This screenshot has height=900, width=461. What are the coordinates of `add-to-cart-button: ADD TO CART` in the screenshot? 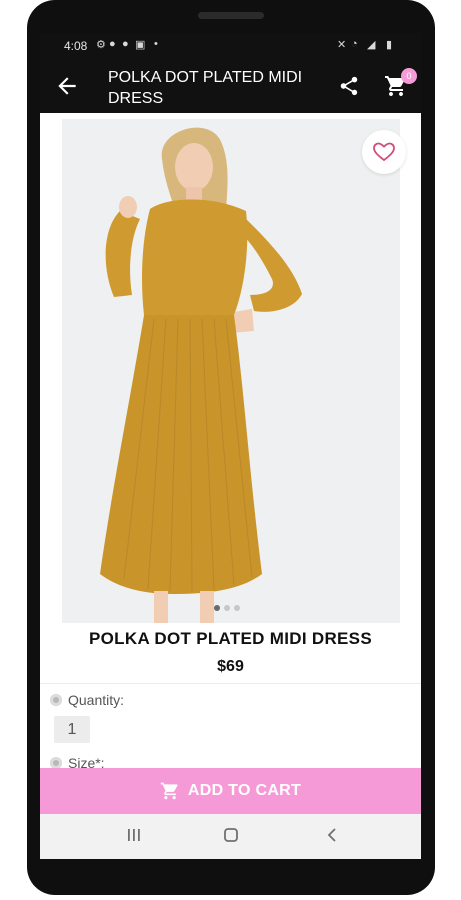 It's located at (230, 791).